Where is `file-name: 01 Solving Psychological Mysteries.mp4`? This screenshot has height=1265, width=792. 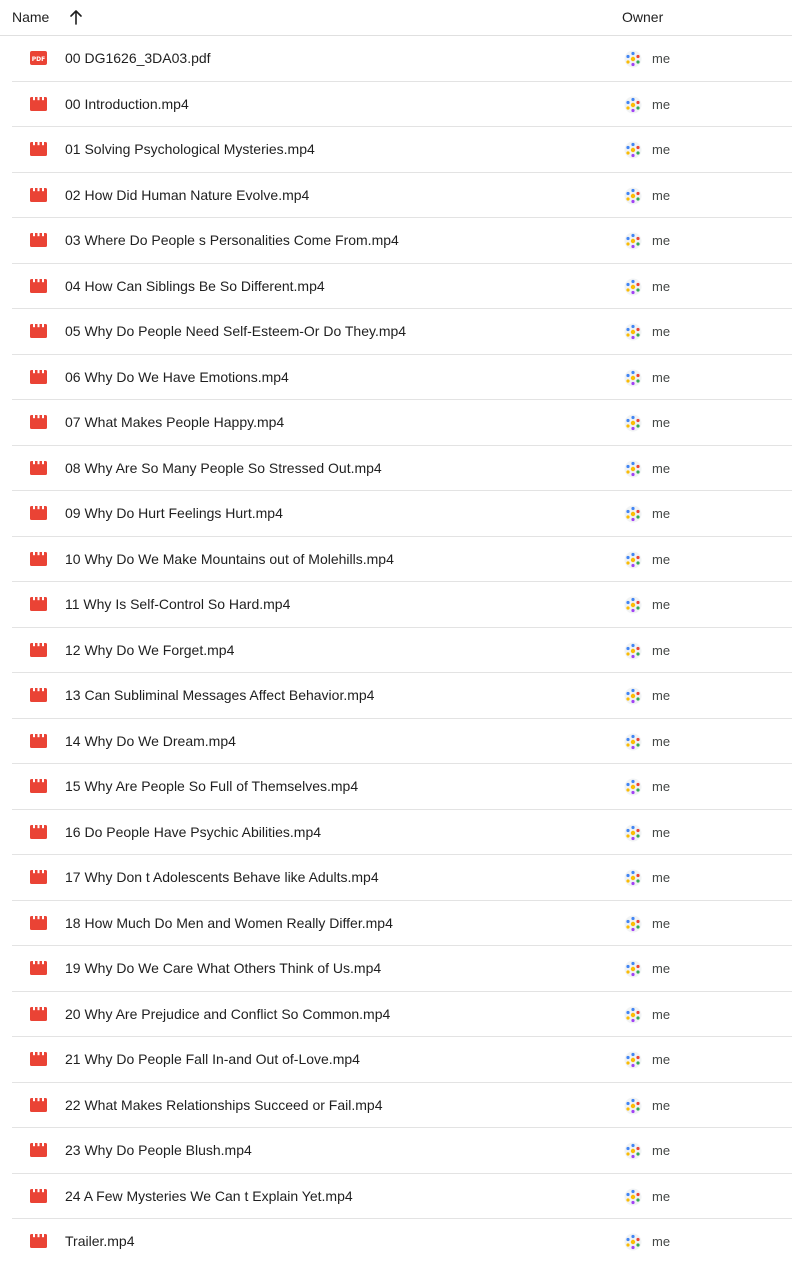
file-name: 01 Solving Psychological Mysteries.mp4 is located at coordinates (190, 149).